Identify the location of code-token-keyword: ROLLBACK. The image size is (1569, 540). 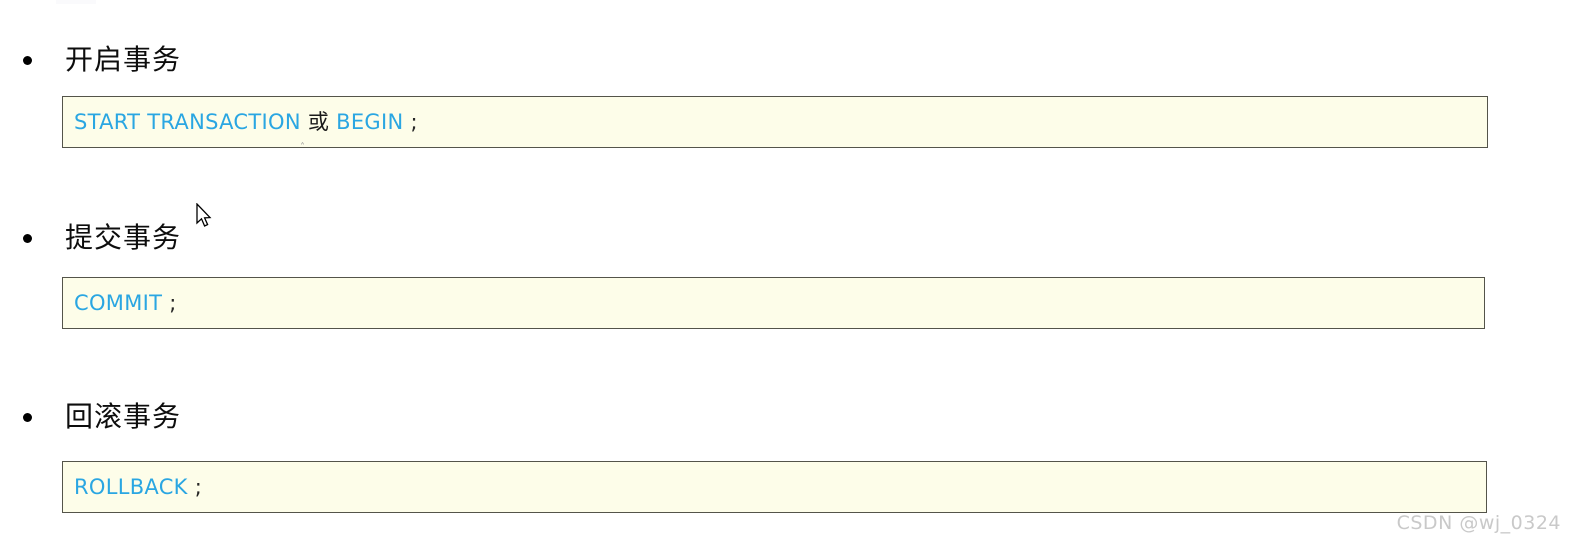
(131, 487).